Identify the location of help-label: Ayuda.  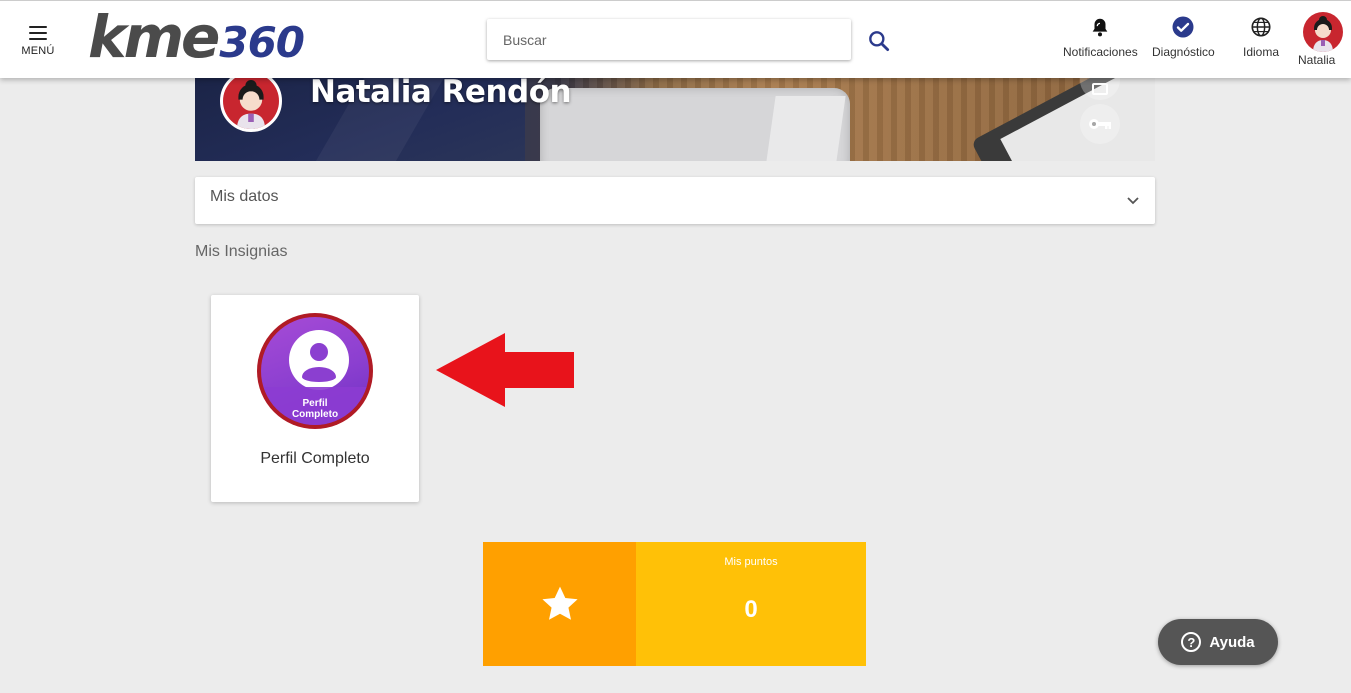
(1232, 642).